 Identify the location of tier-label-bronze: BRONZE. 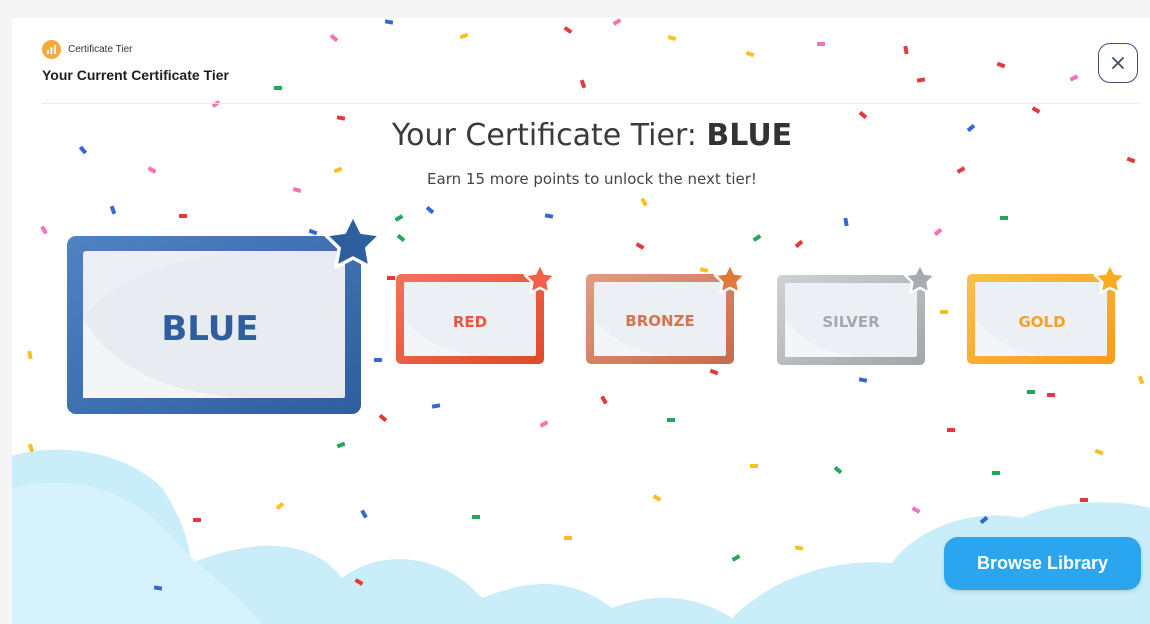
(659, 321).